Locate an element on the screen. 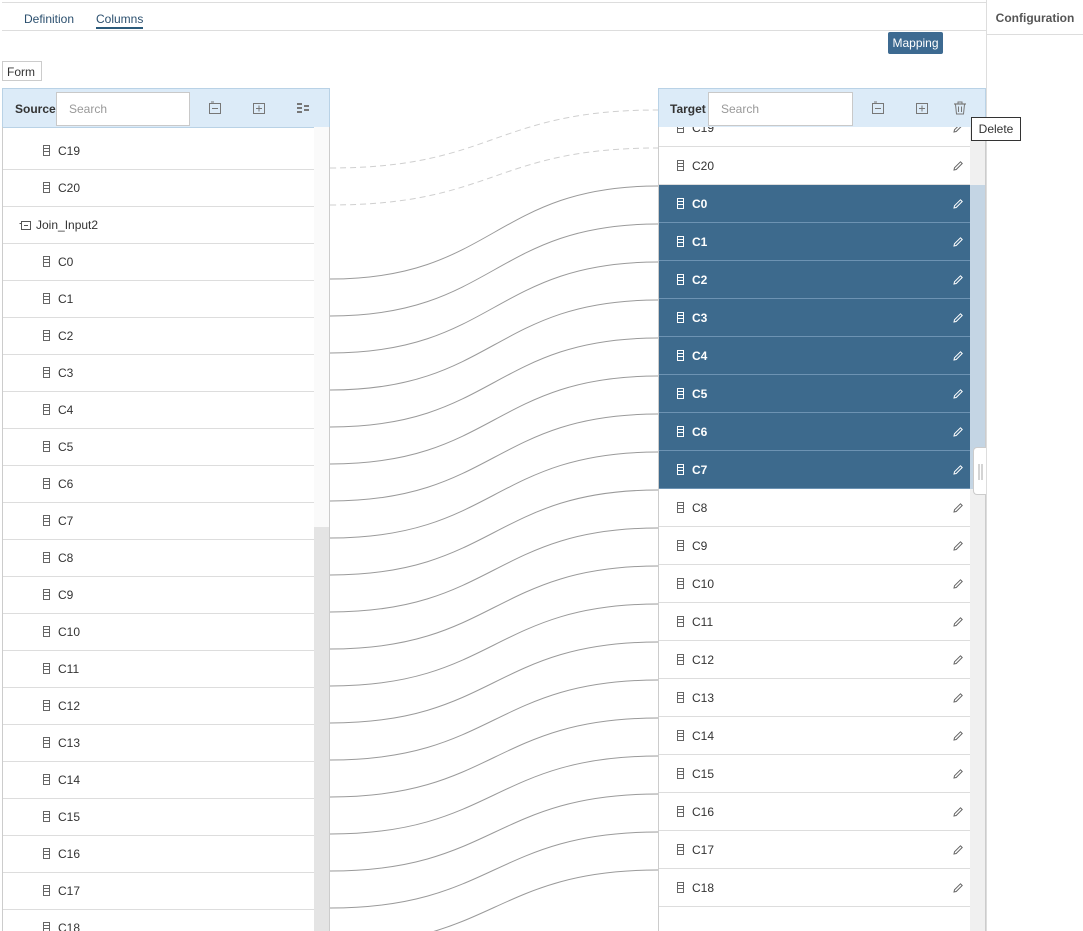 This screenshot has height=931, width=1083. mapping-link-c20 is located at coordinates (494, 176).